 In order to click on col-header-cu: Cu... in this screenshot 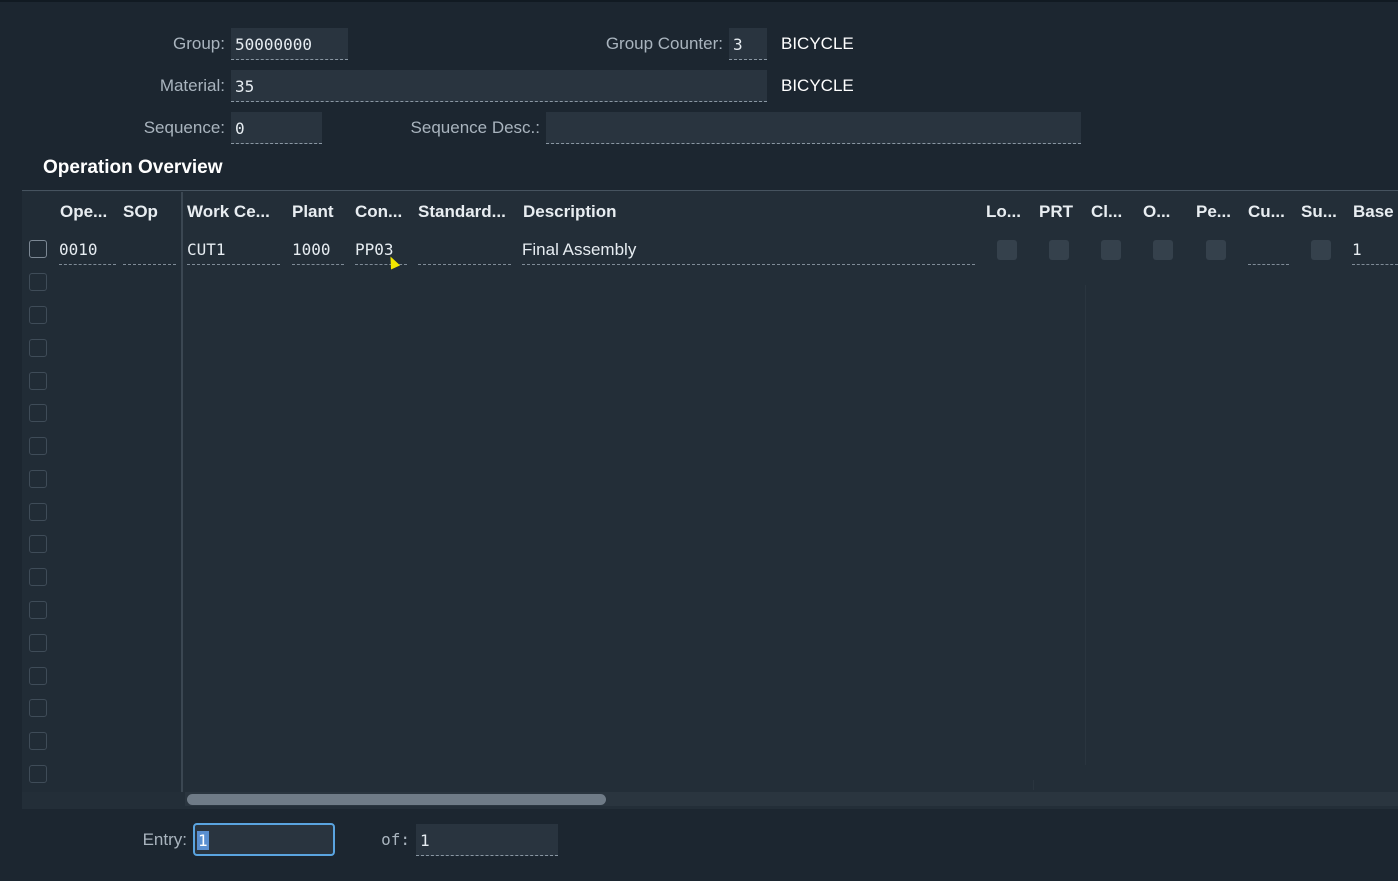, I will do `click(1266, 212)`.